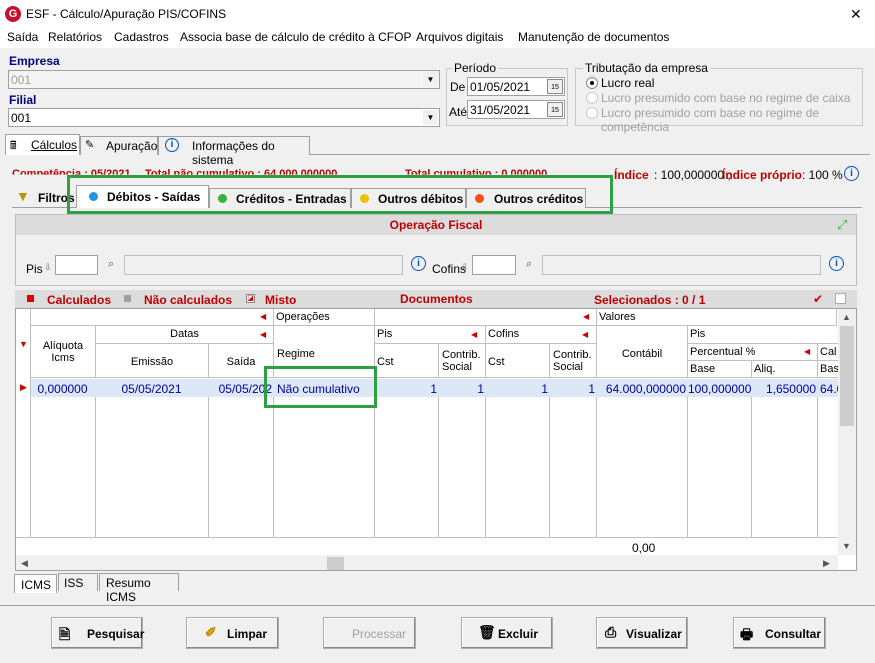 This screenshot has width=875, height=663. Describe the element at coordinates (720, 389) in the screenshot. I see `cell-base: 100,000000` at that location.